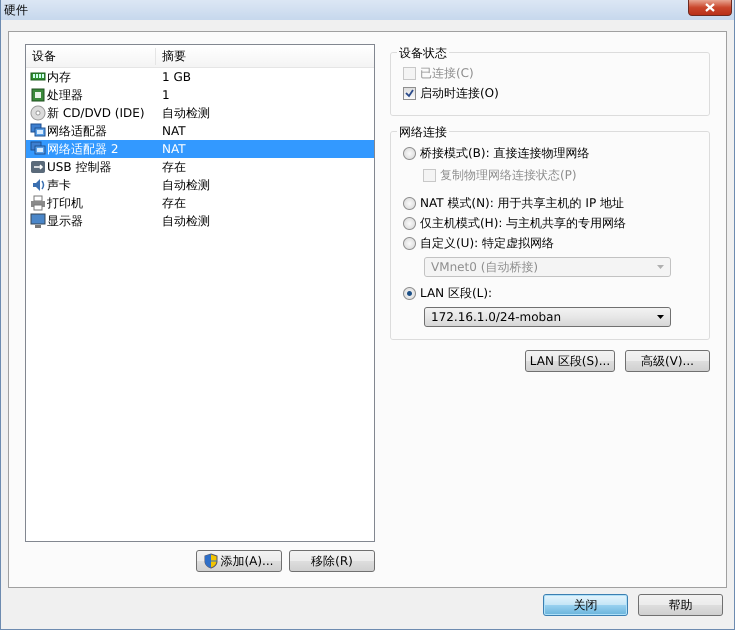  Describe the element at coordinates (91, 56) in the screenshot. I see `column-header: 设备` at that location.